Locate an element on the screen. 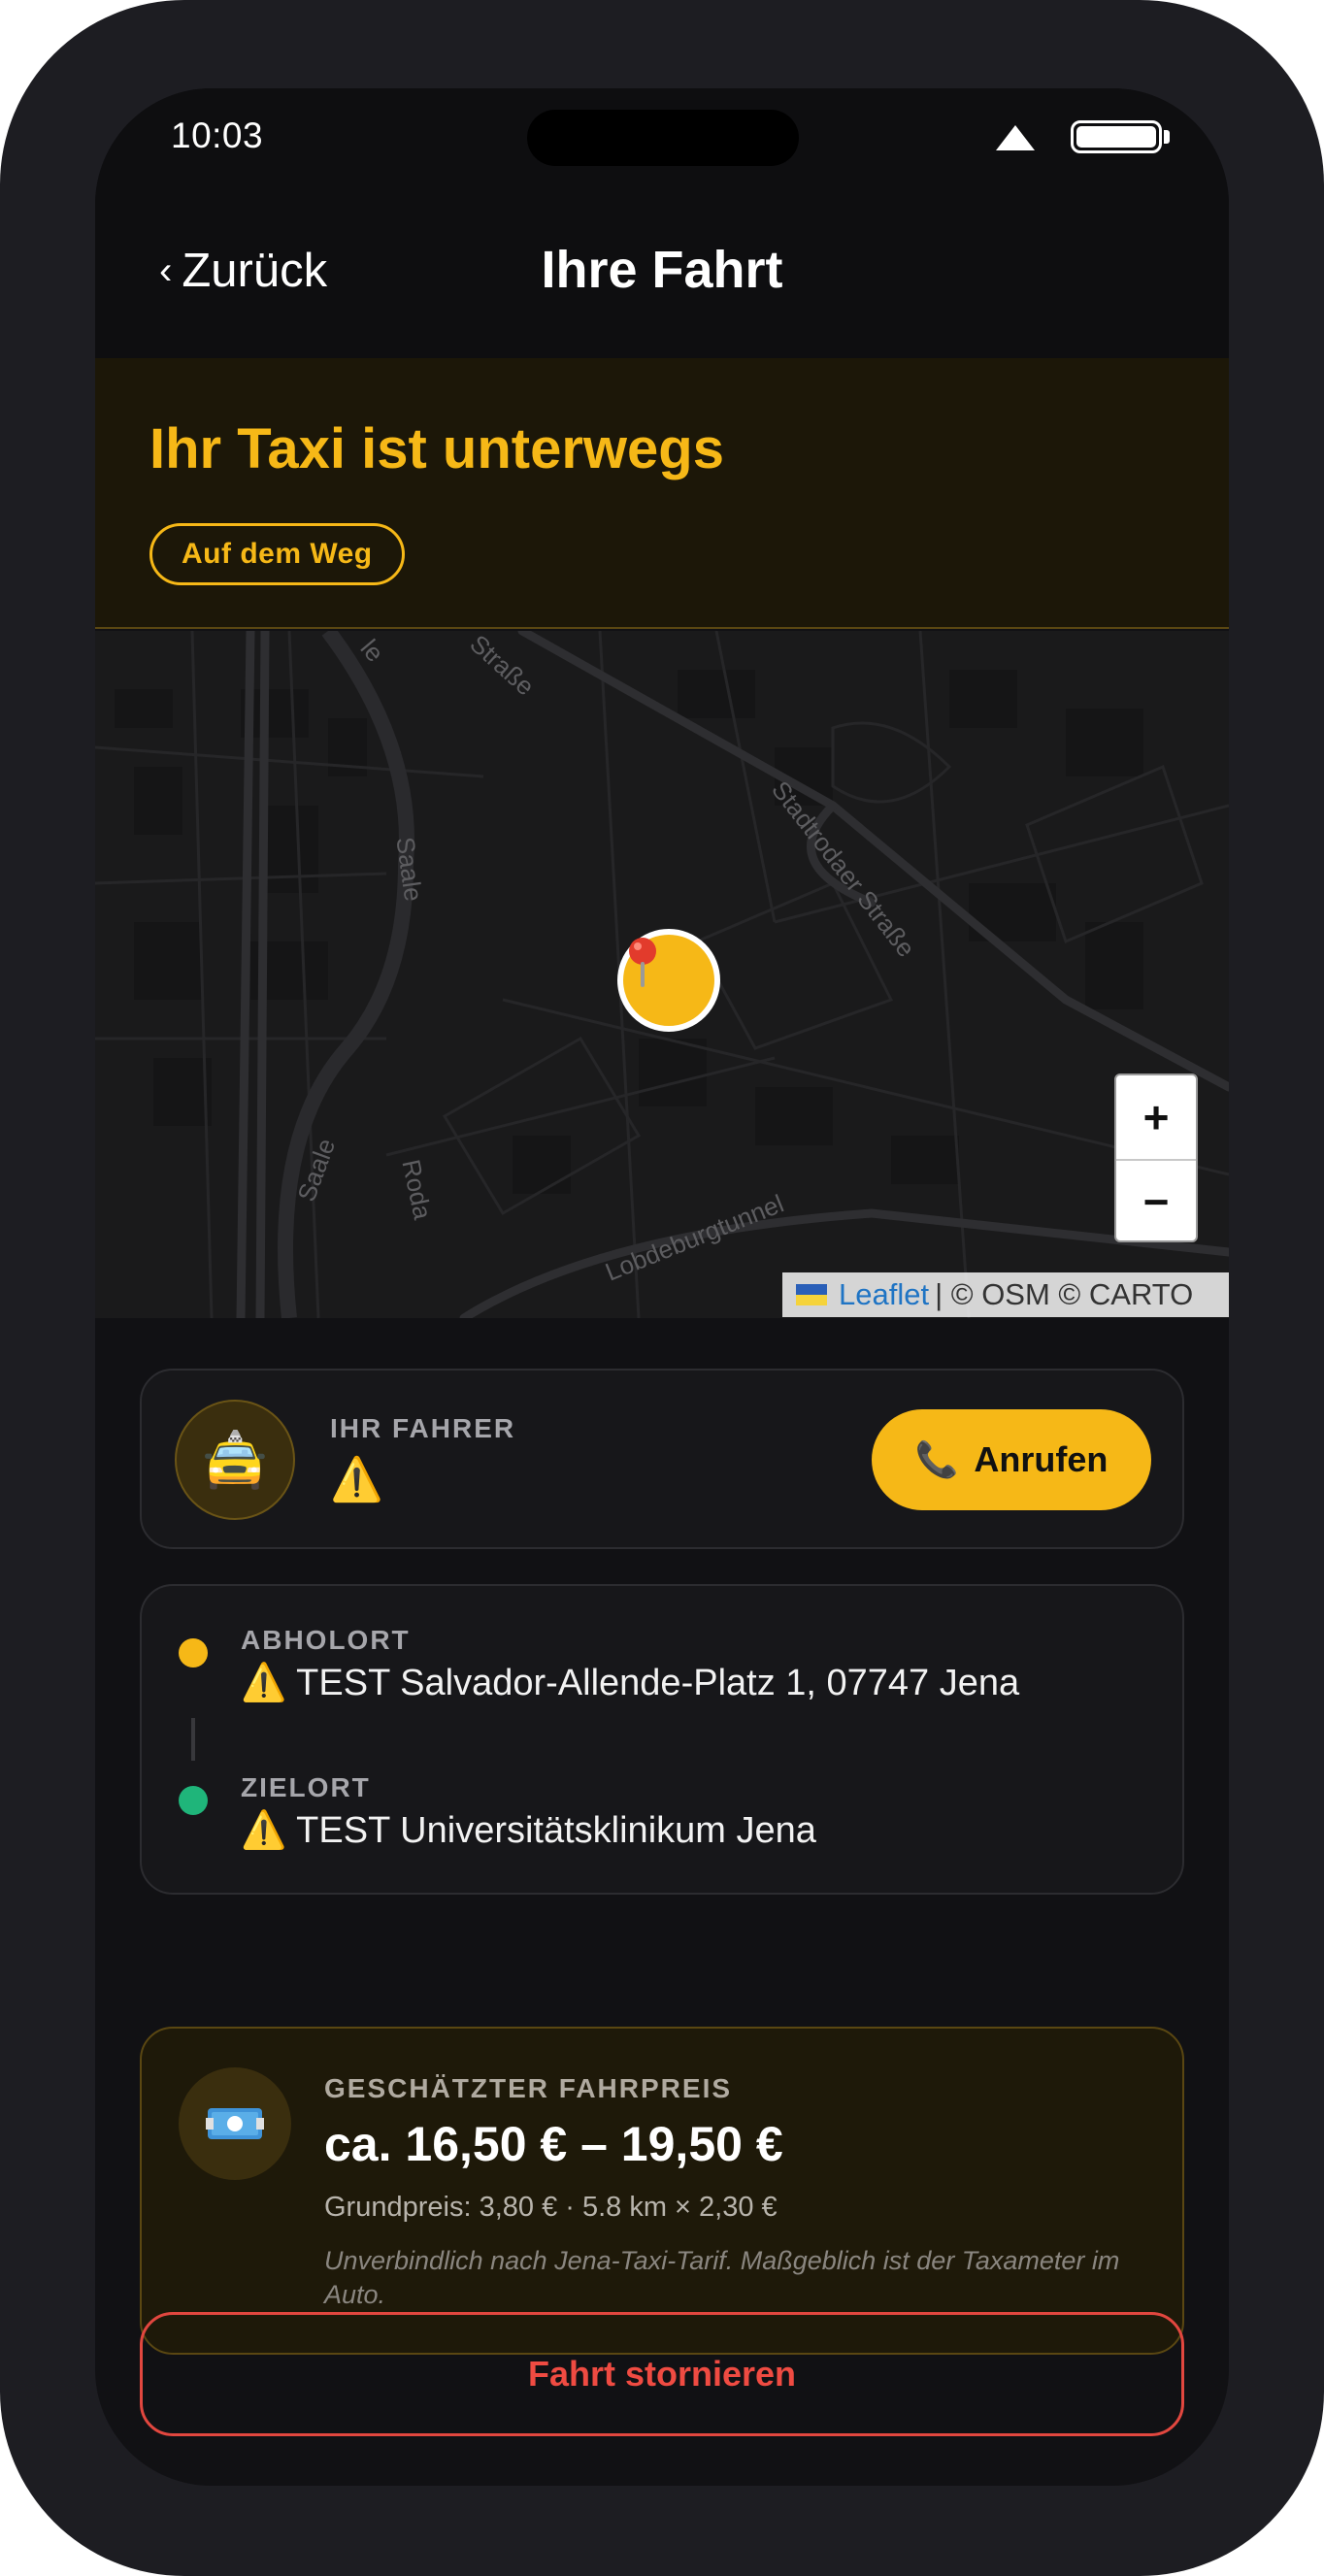  status-time: 10:03 is located at coordinates (217, 135).